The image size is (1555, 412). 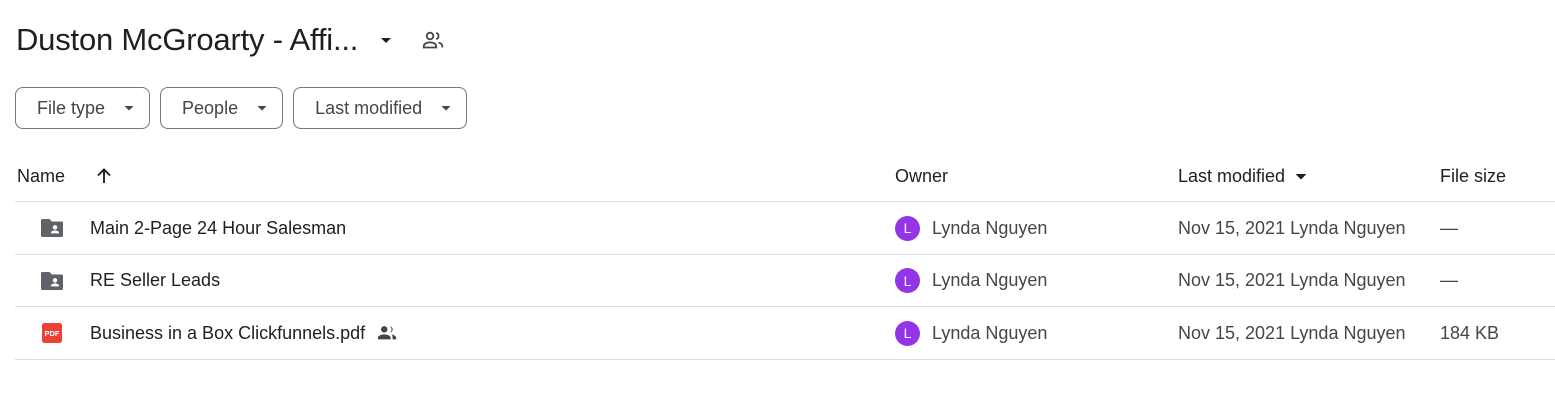 I want to click on people-filter: People, so click(x=222, y=108).